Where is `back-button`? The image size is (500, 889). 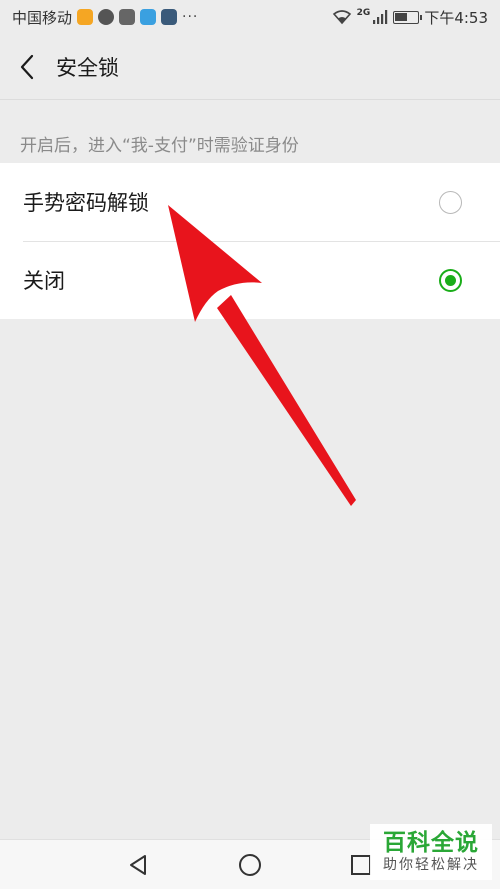
back-button is located at coordinates (27, 67).